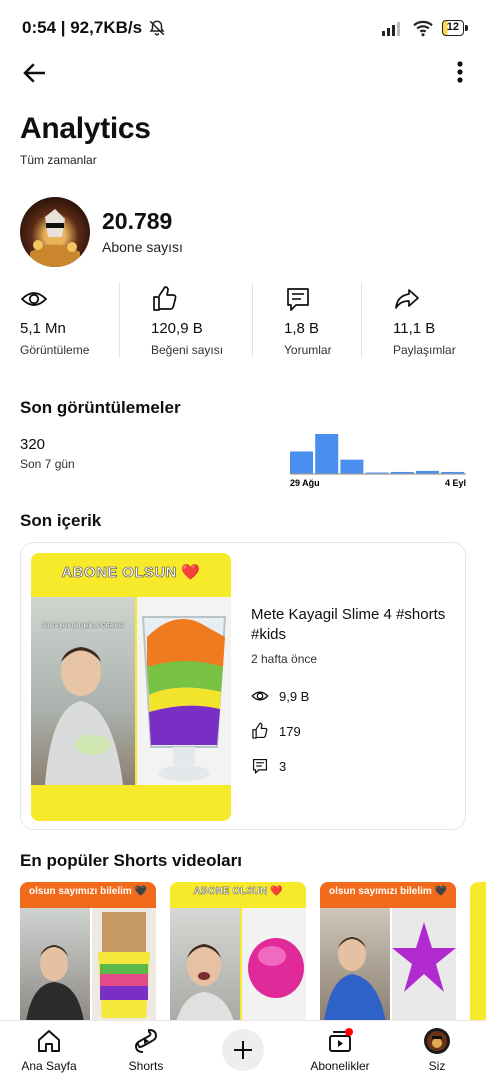 The height and width of the screenshot is (1080, 486). What do you see at coordinates (377, 458) in the screenshot?
I see `recent-views-chart: 29 Ağu 4 Eyl` at bounding box center [377, 458].